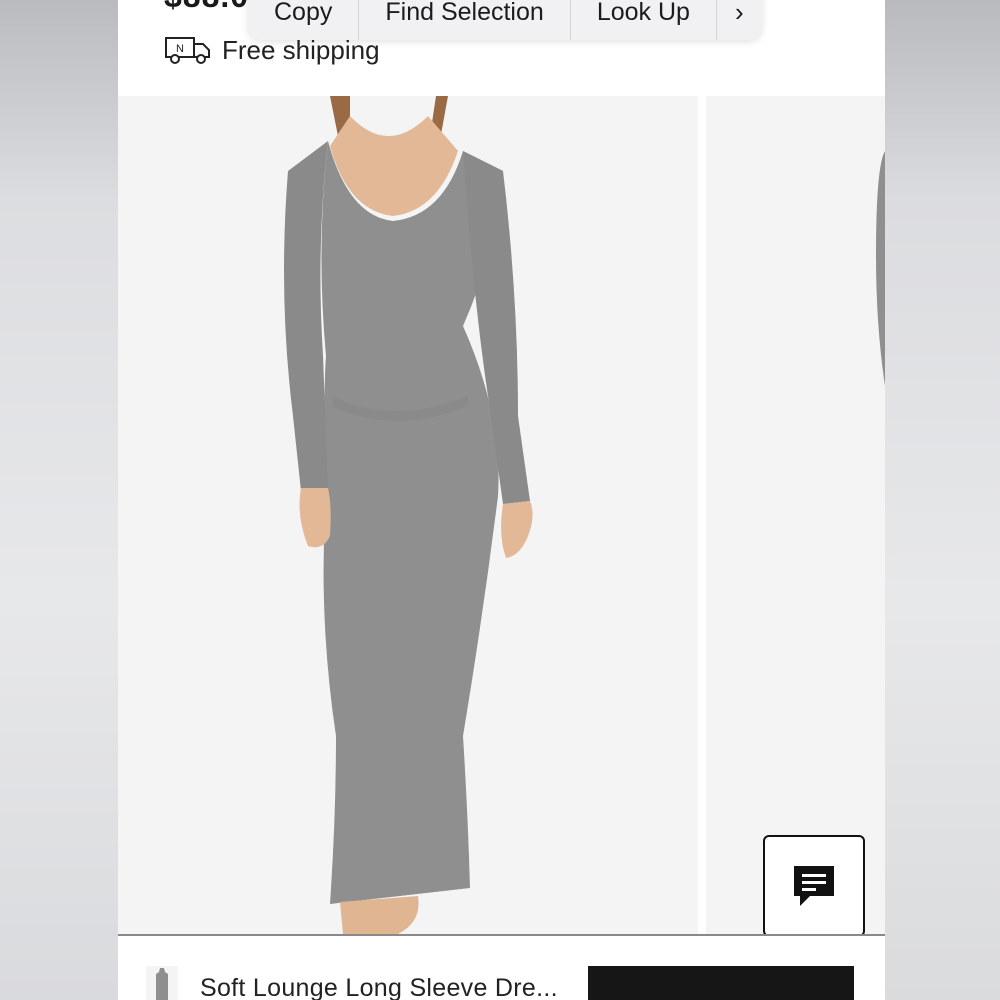 This screenshot has height=1000, width=1000. Describe the element at coordinates (187, 50) in the screenshot. I see `truck-icon: N` at that location.